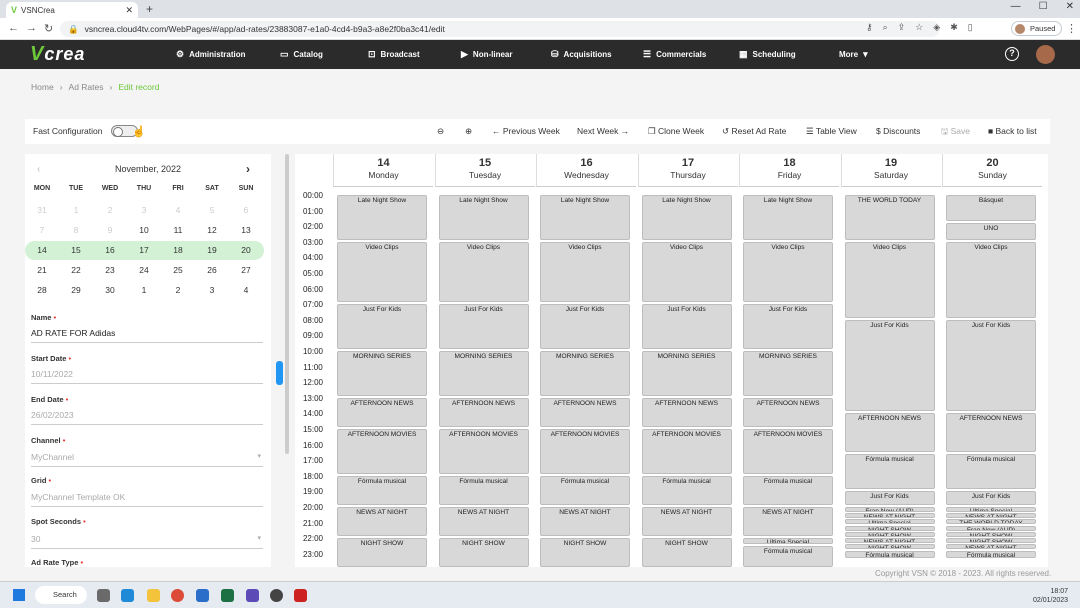 The image size is (1080, 608). I want to click on start-date-field: 10/11/2022, so click(147, 376).